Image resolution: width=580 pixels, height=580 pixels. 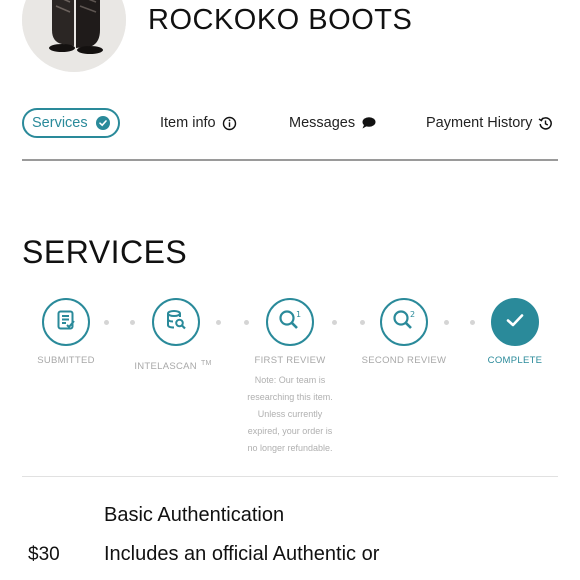 What do you see at coordinates (242, 554) in the screenshot?
I see `service-description: Includes an official Authentic or` at bounding box center [242, 554].